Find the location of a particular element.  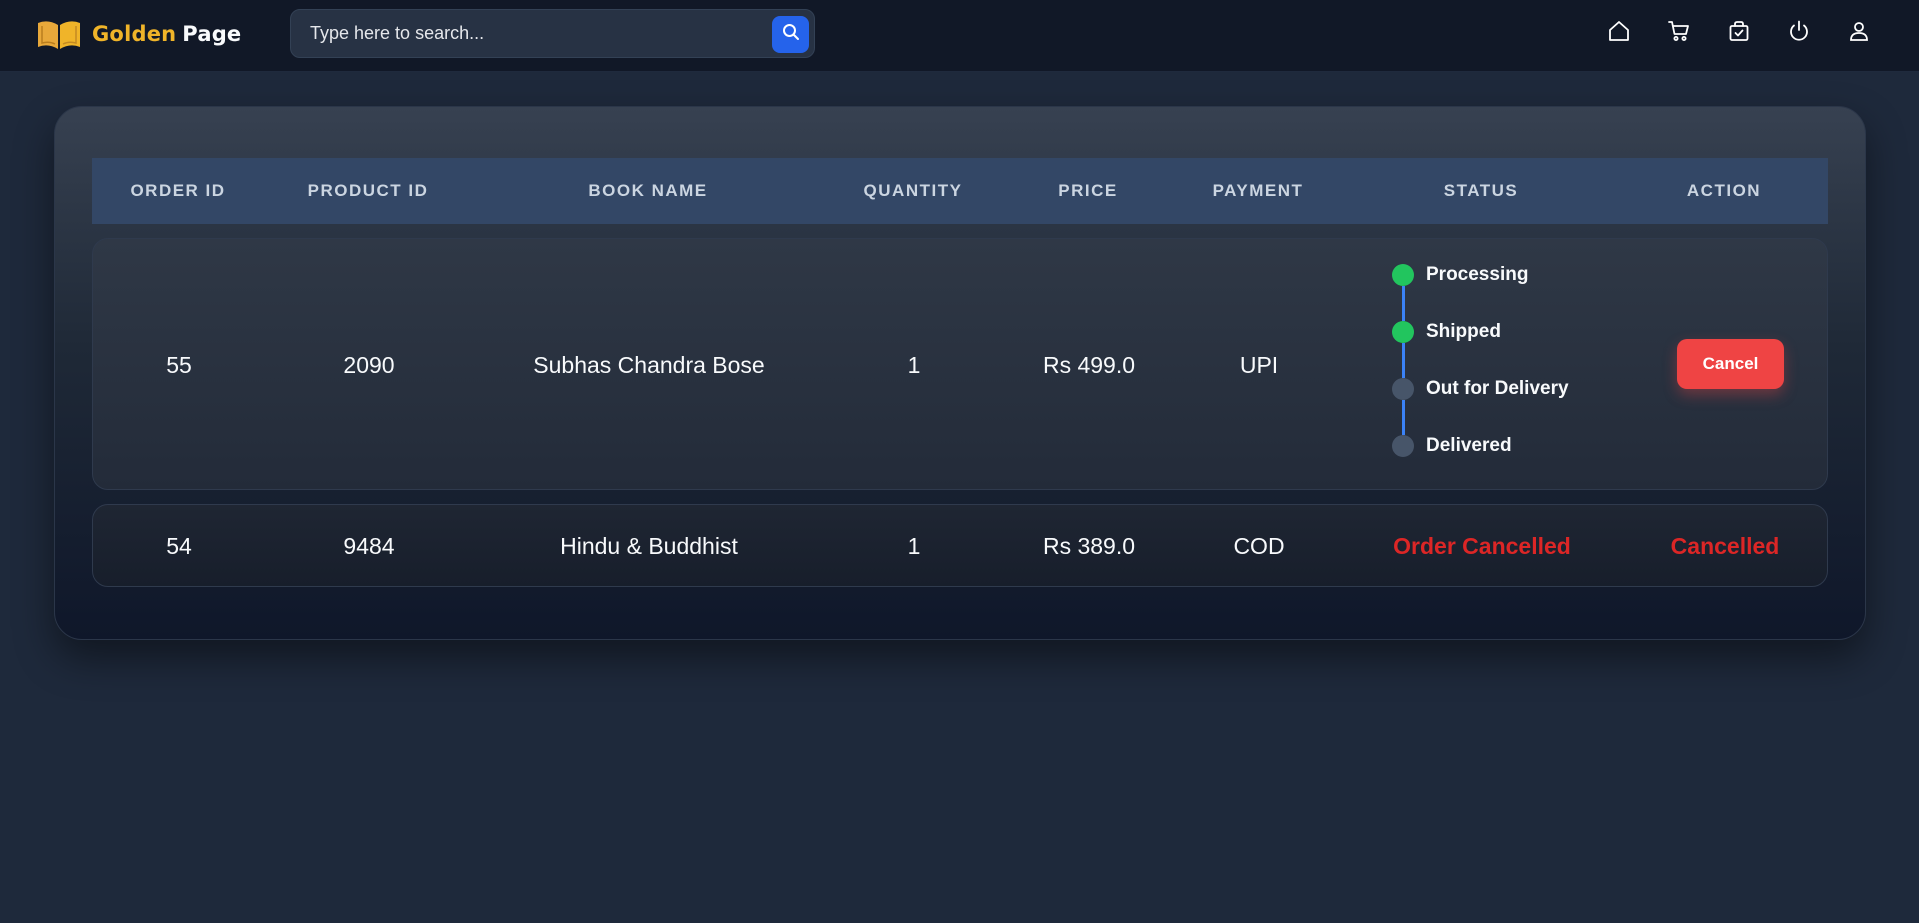

product-id-cell: 9484 is located at coordinates (369, 546).